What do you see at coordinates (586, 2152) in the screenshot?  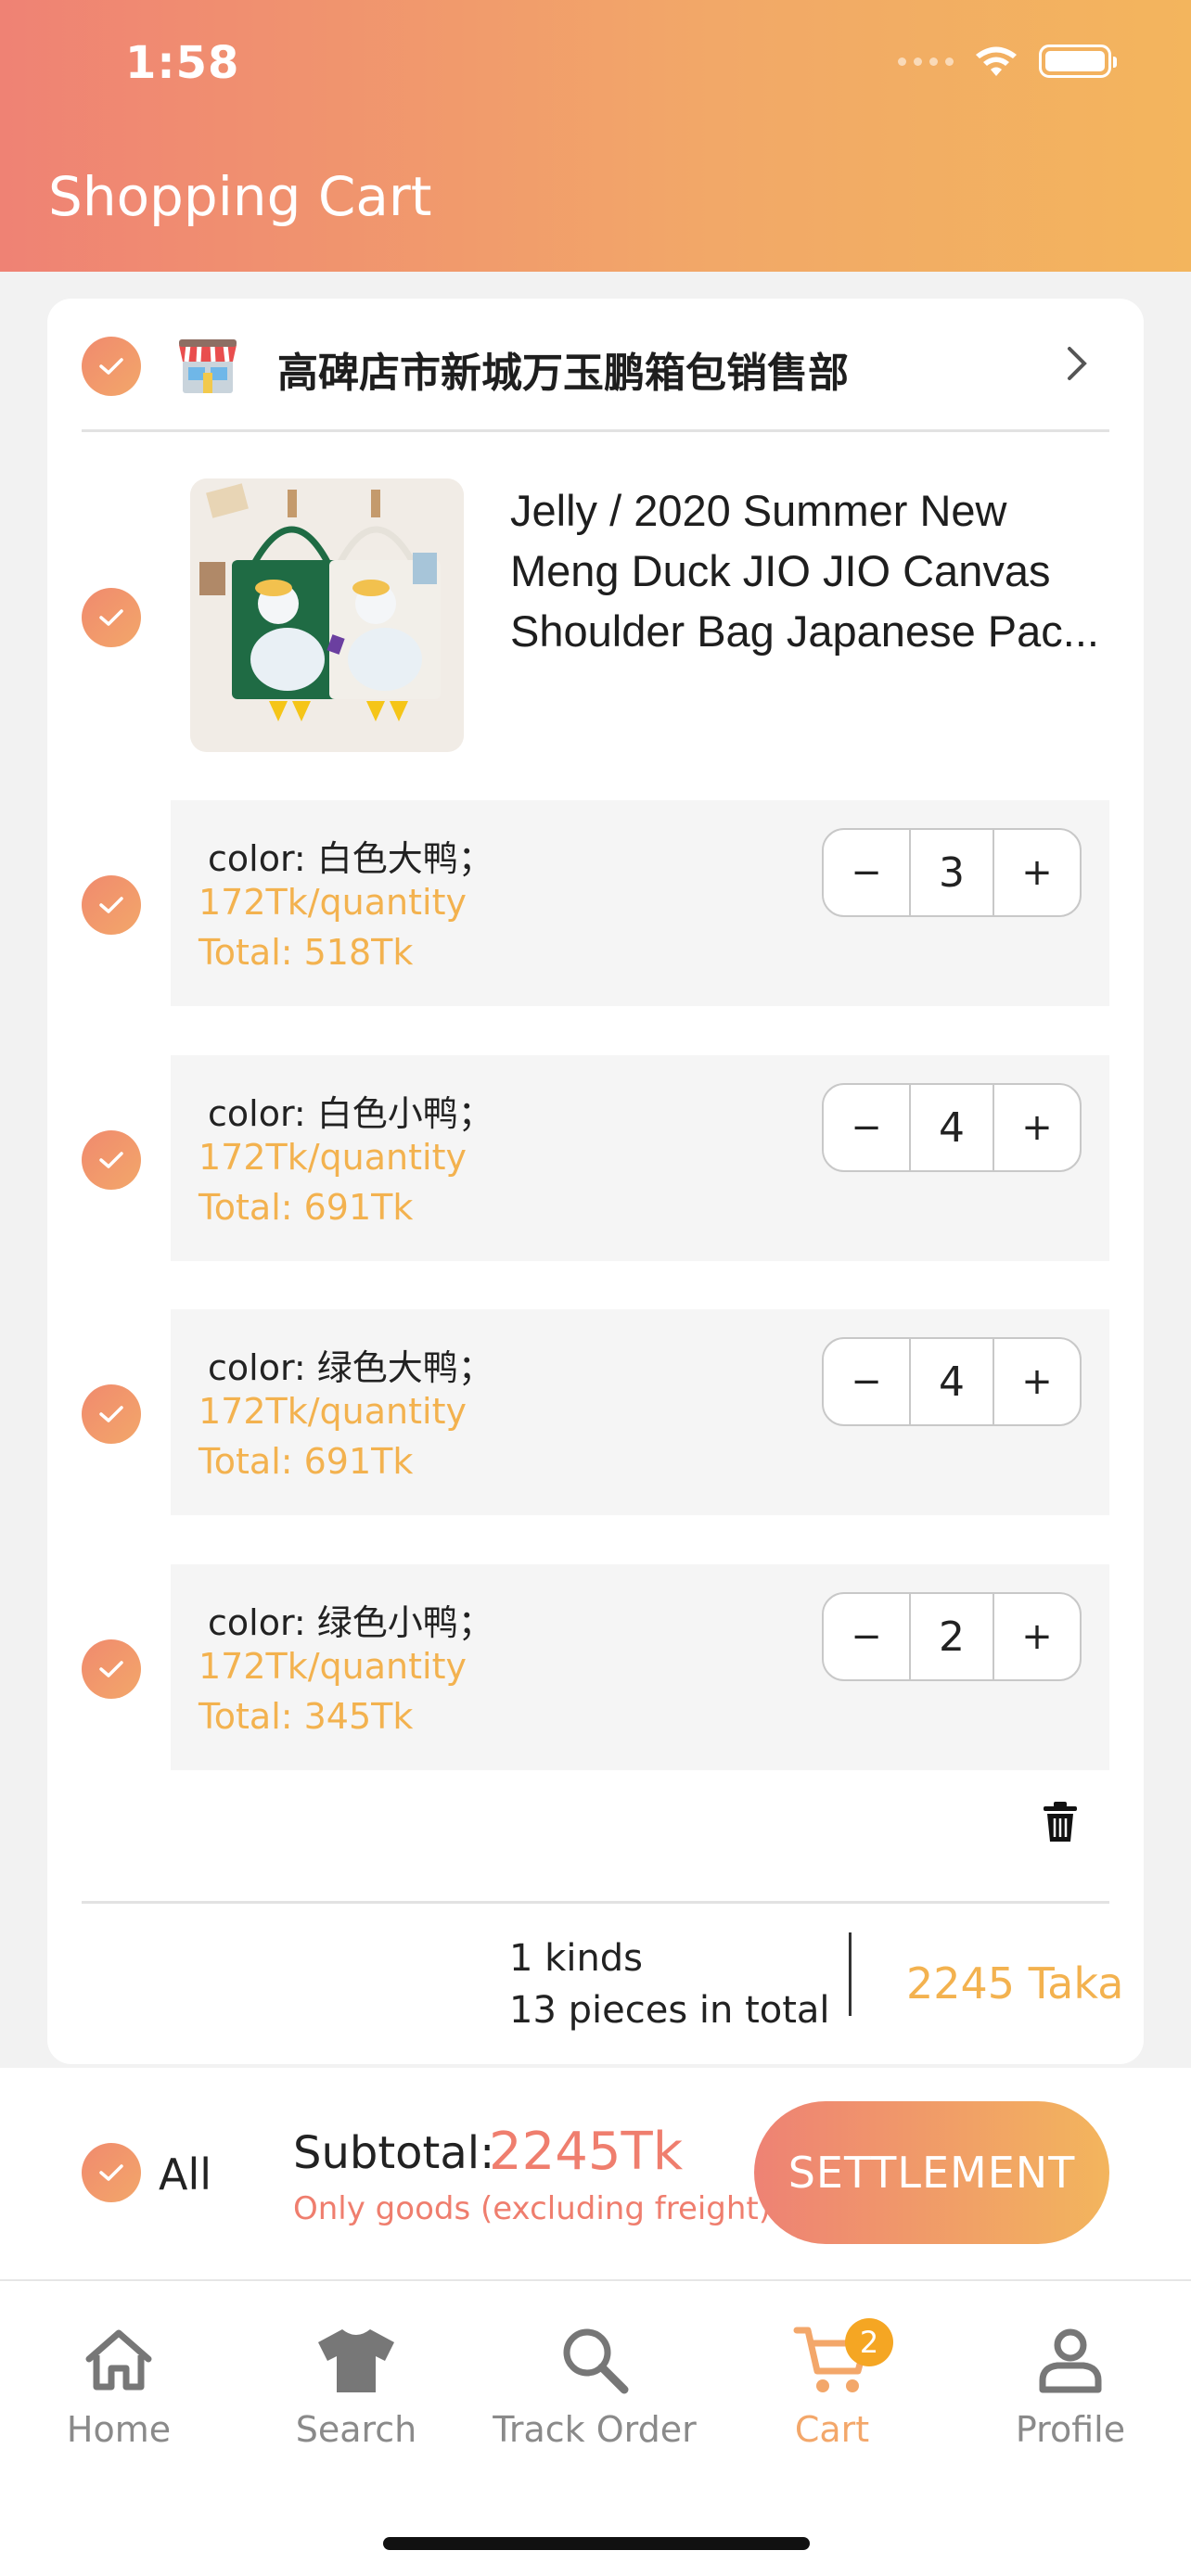 I see `subtotal-value: 2245Tk` at bounding box center [586, 2152].